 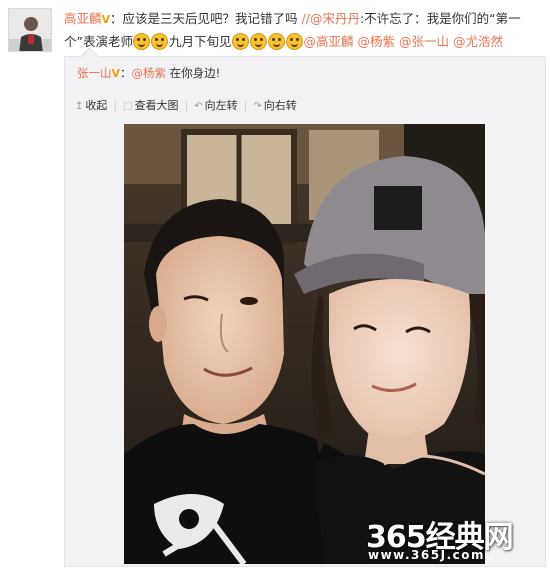 I want to click on mention-zhang-yishan: @张一山, so click(x=424, y=41).